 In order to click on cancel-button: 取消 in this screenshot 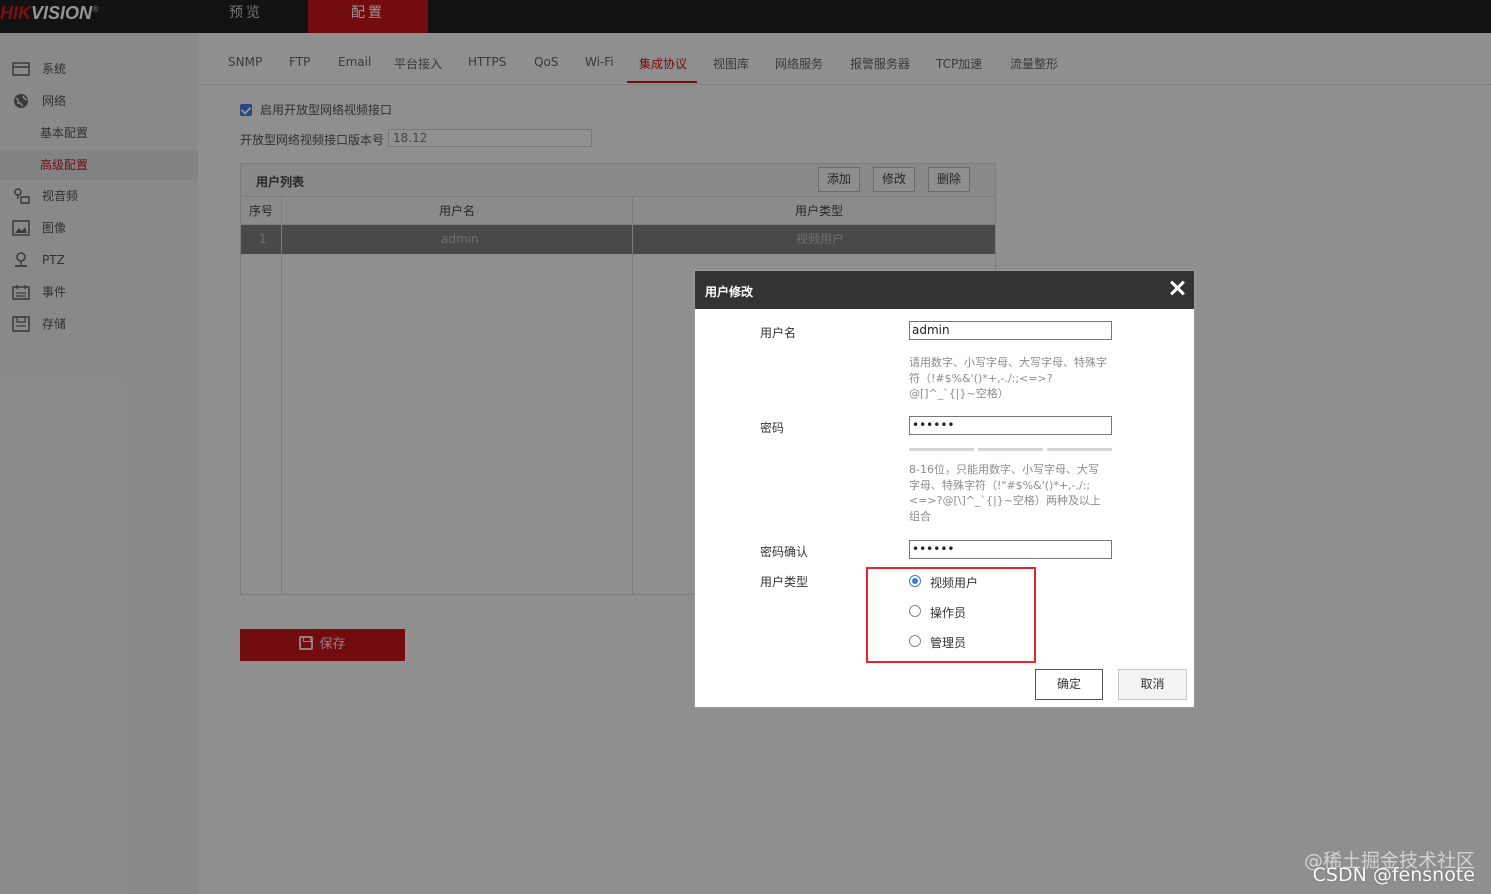, I will do `click(1152, 684)`.